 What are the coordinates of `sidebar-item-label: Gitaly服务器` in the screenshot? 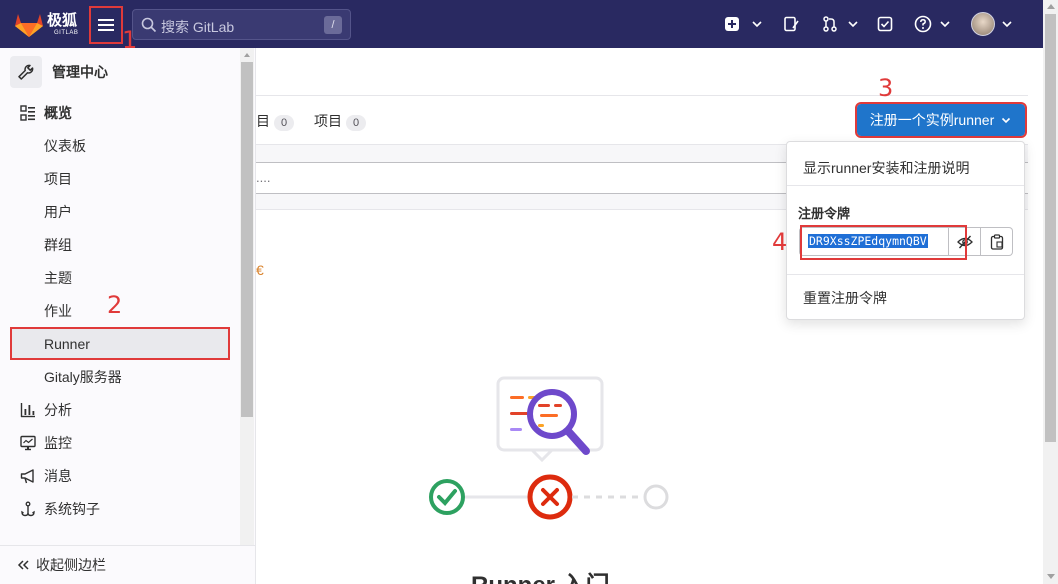 It's located at (83, 376).